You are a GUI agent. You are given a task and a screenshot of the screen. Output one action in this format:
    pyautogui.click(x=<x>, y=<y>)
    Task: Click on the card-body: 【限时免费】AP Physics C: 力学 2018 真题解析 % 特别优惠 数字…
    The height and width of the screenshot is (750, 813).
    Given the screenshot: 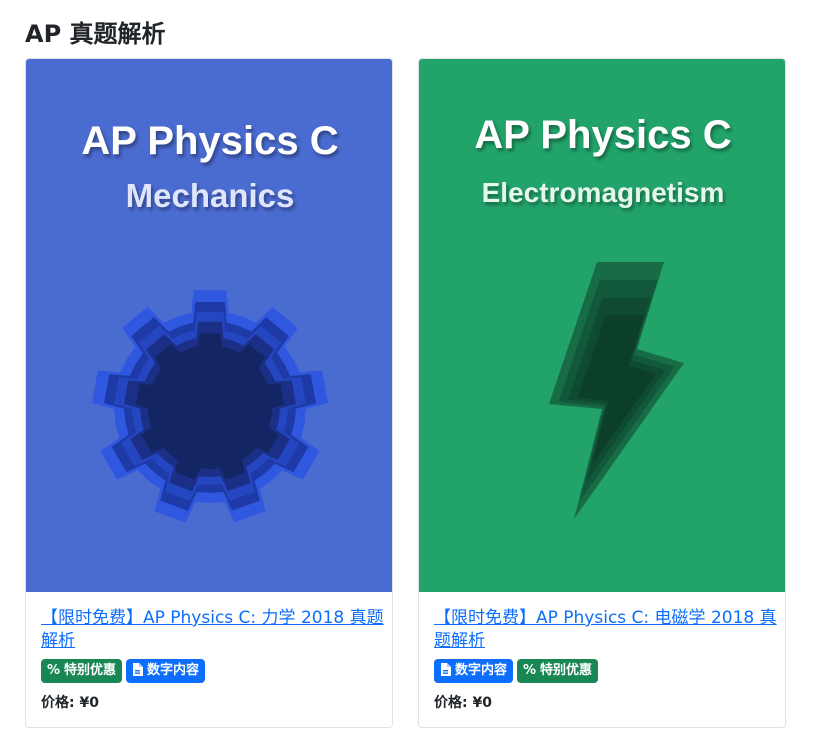 What is the action you would take?
    pyautogui.click(x=213, y=659)
    